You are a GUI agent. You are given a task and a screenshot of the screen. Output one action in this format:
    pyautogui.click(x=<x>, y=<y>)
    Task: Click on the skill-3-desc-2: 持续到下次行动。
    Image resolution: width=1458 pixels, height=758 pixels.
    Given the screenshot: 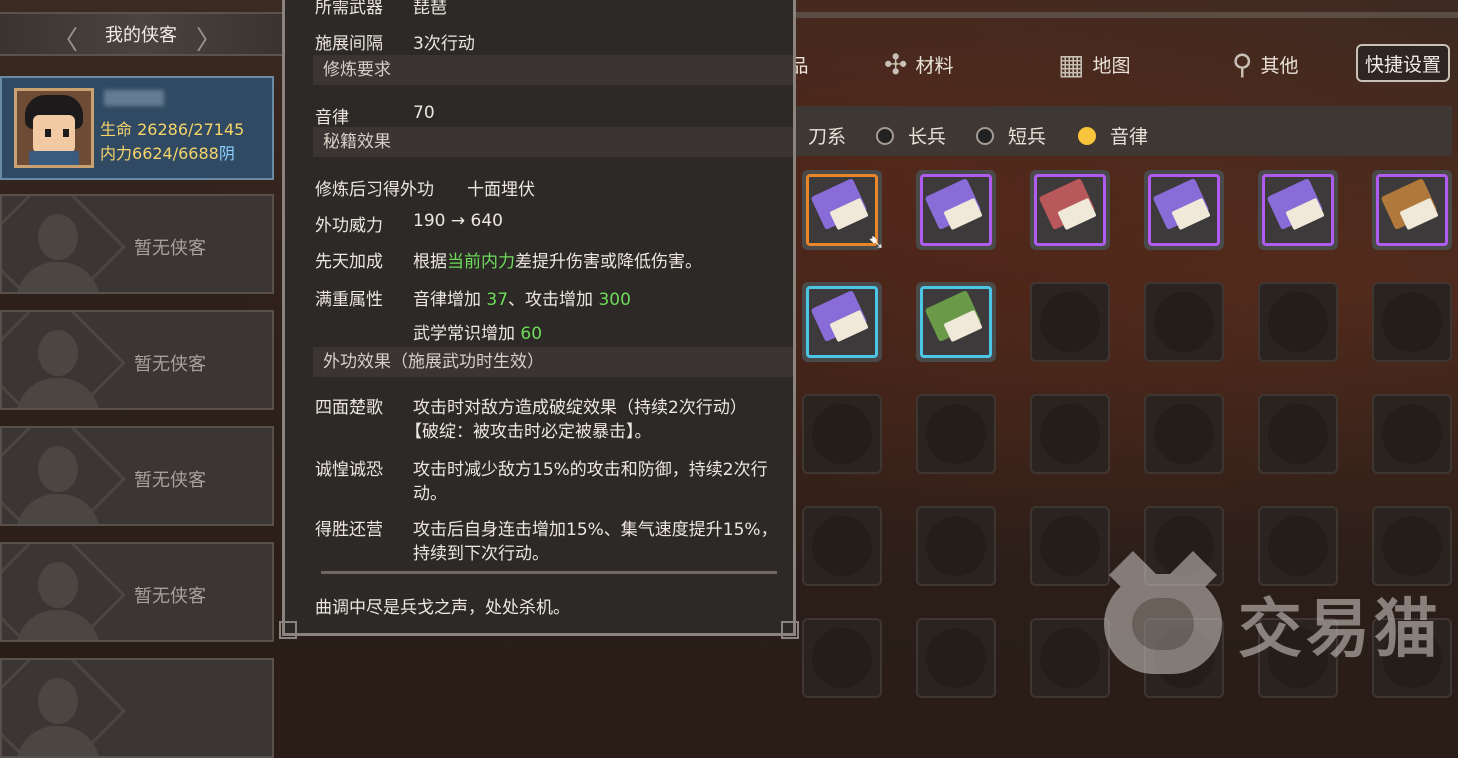 What is the action you would take?
    pyautogui.click(x=481, y=554)
    